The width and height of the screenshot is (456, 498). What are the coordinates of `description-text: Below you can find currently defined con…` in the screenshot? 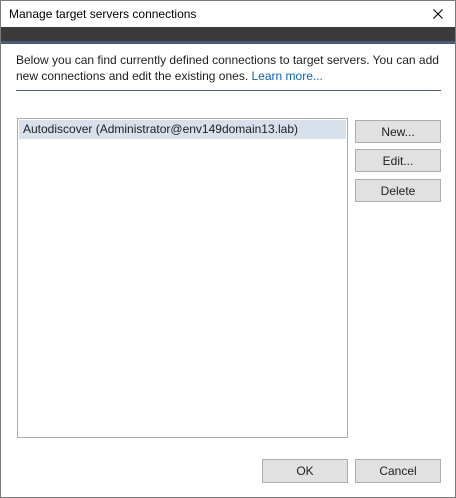 It's located at (229, 68).